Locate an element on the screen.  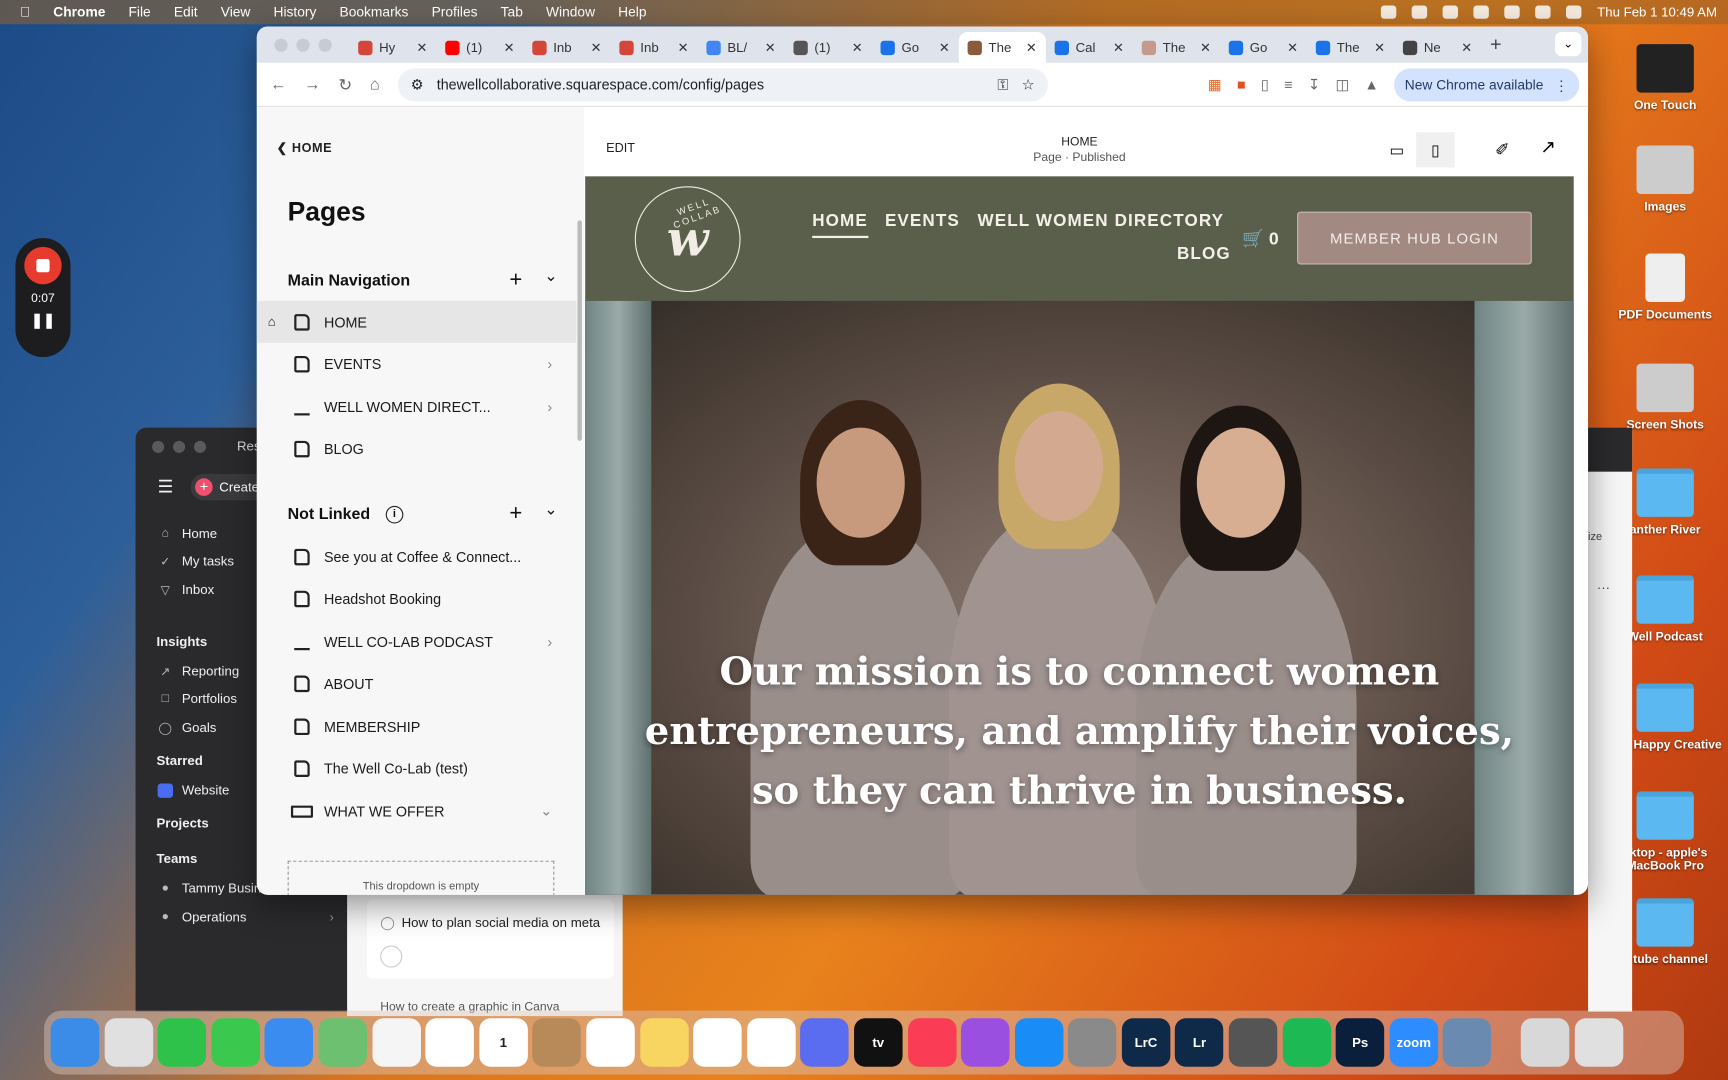
menu-view: View is located at coordinates (236, 11).